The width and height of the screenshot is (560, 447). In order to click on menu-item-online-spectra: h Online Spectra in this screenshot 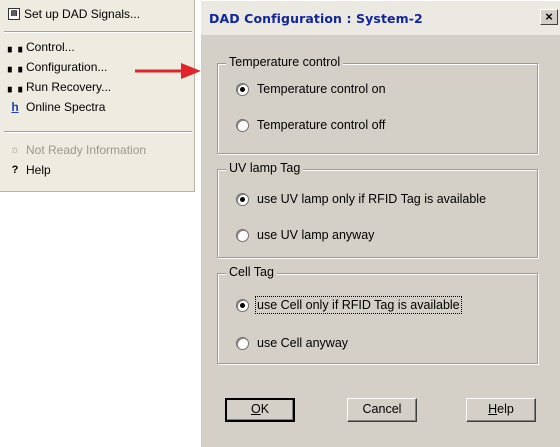, I will do `click(56, 107)`.